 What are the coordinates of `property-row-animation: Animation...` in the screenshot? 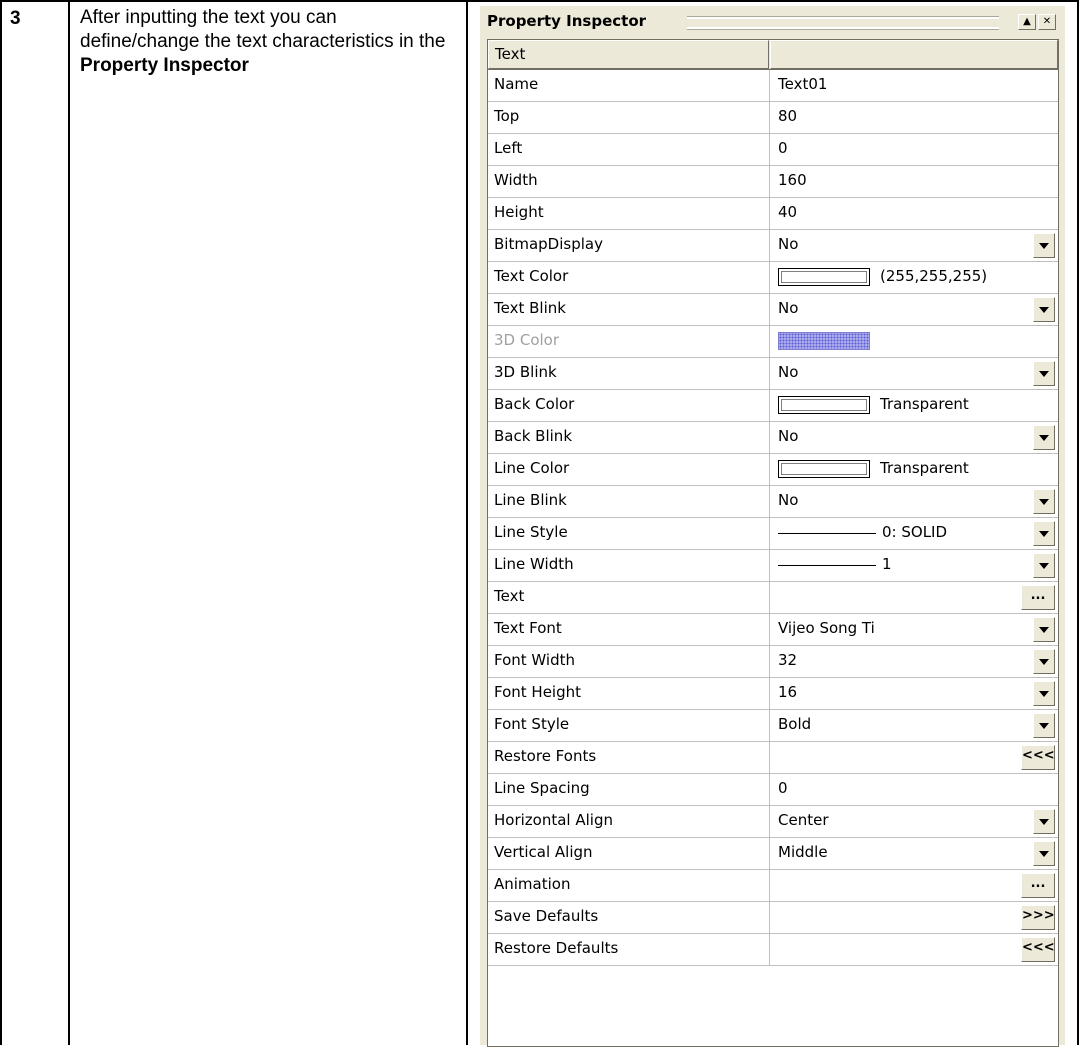 It's located at (773, 886).